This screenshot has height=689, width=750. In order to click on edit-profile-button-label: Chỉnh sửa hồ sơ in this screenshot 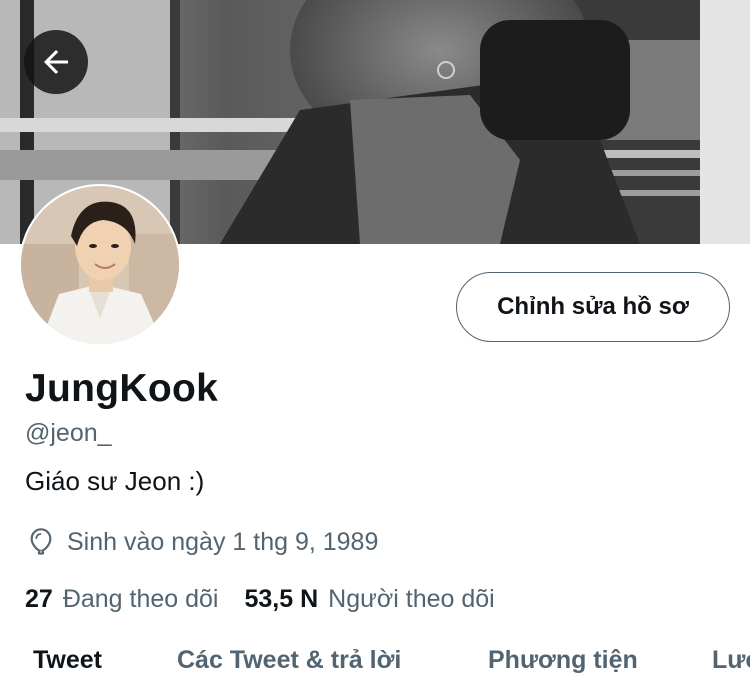, I will do `click(593, 306)`.